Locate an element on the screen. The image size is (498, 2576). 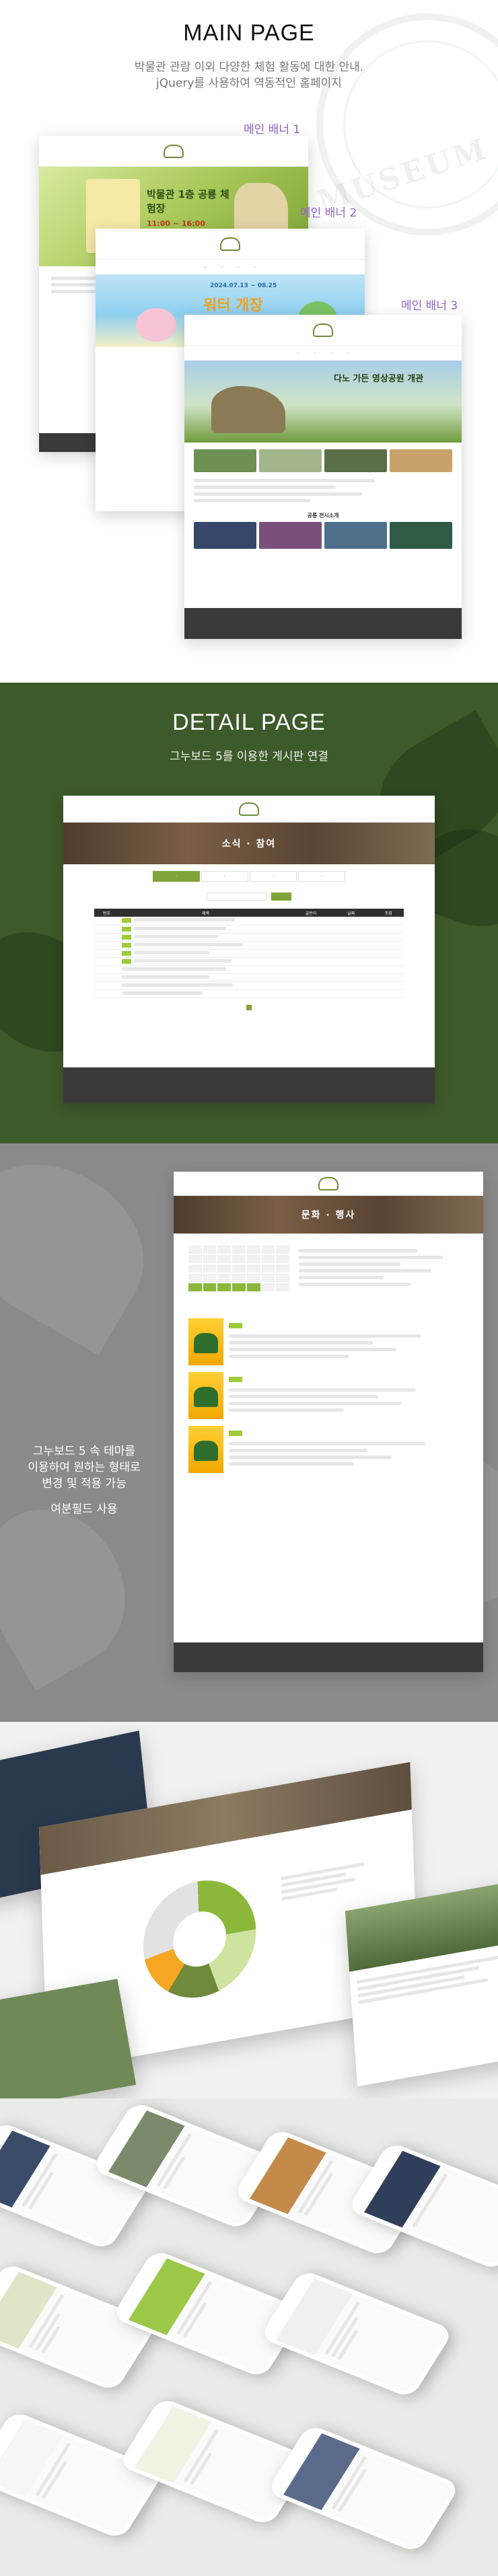
float-toy-icon is located at coordinates (156, 325).